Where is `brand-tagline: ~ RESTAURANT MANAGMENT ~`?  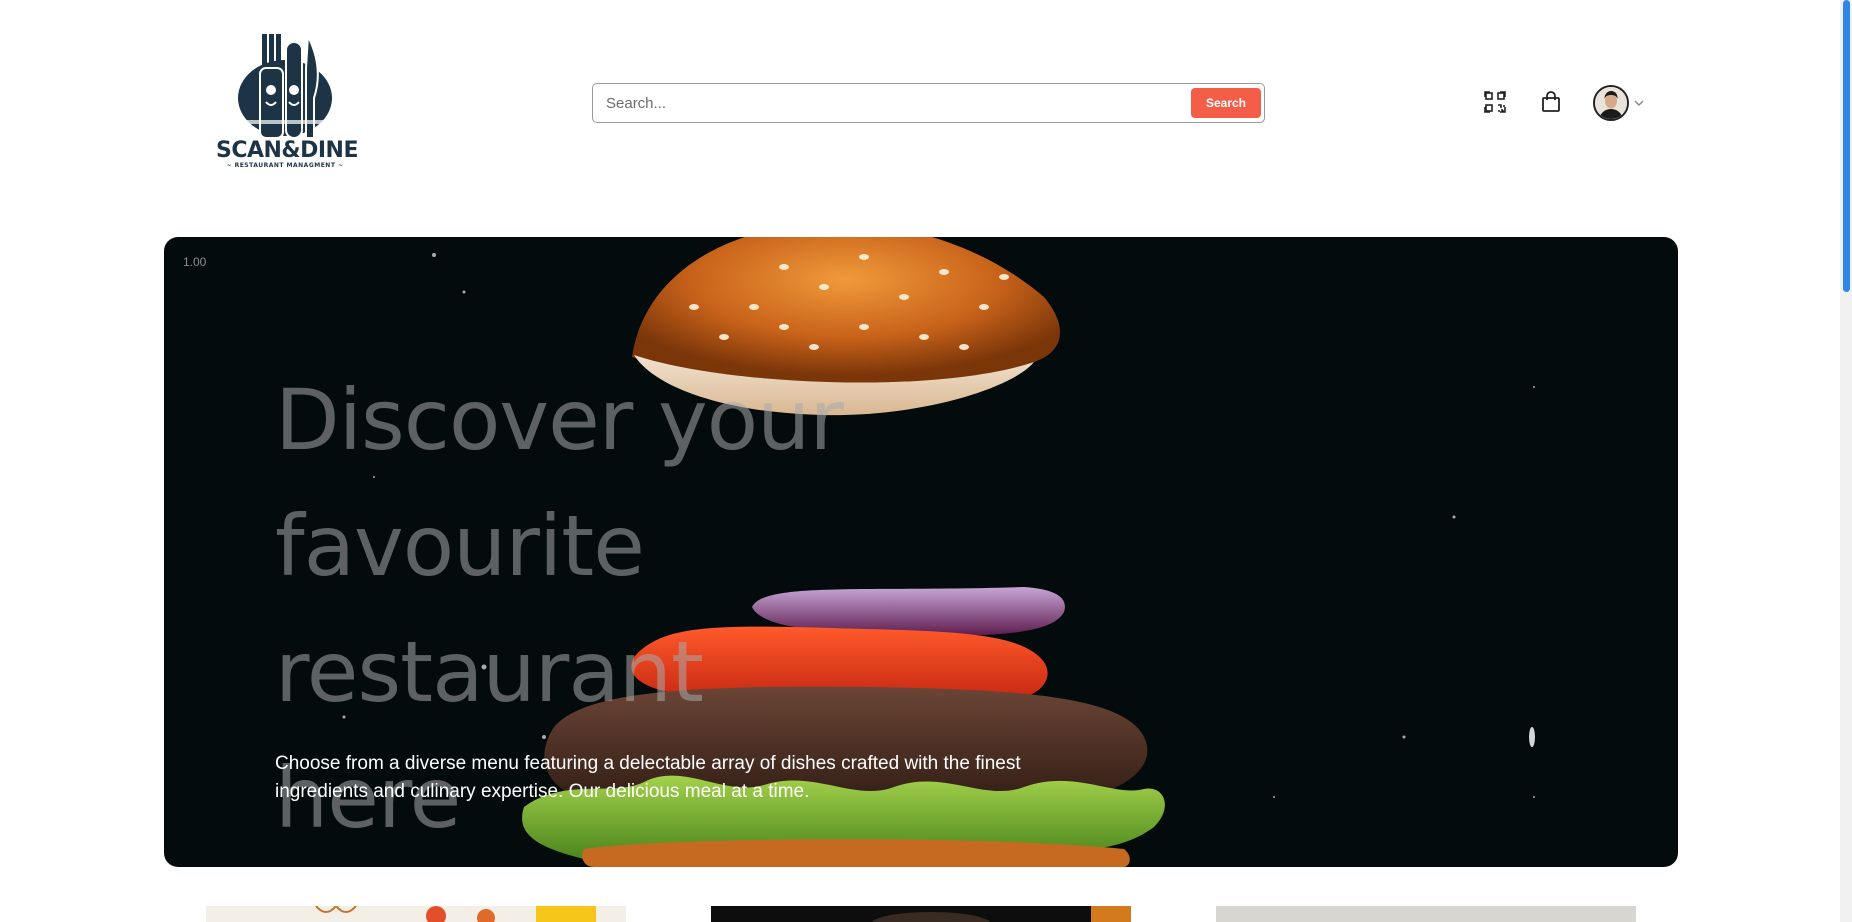
brand-tagline: ~ RESTAURANT MANAGMENT ~ is located at coordinates (285, 165).